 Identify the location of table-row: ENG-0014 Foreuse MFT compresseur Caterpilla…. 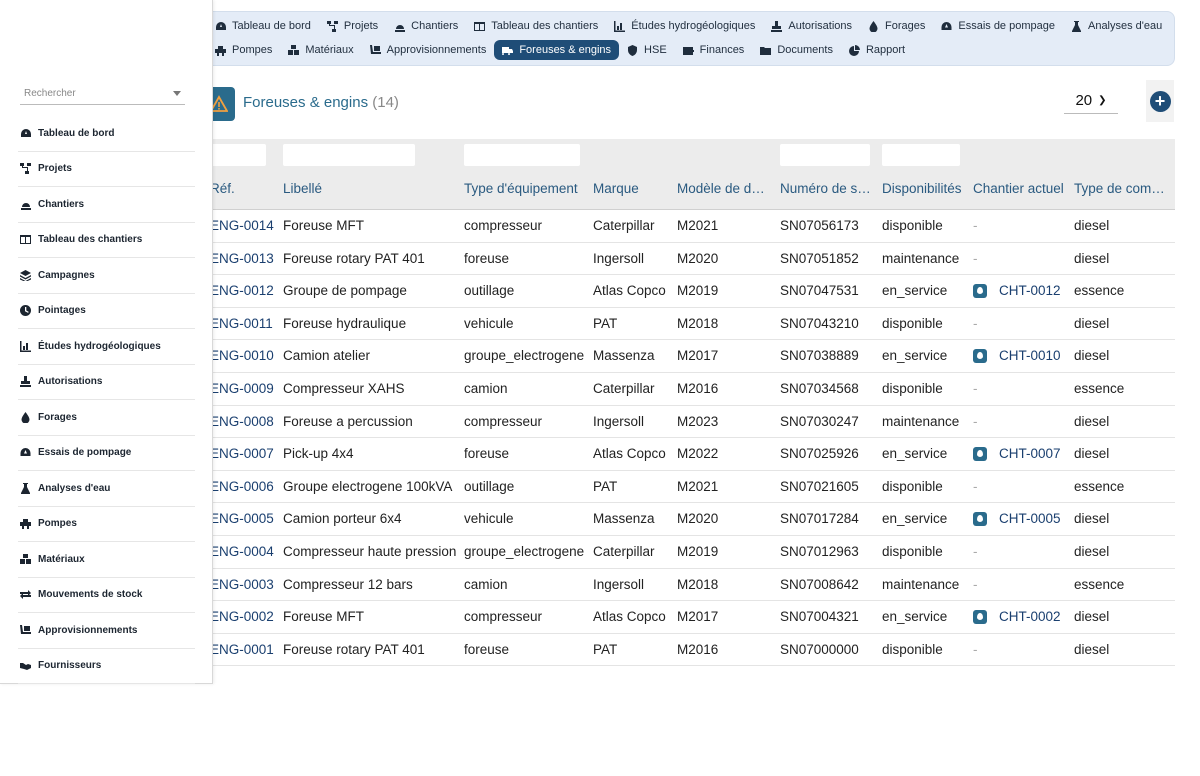
(685, 226).